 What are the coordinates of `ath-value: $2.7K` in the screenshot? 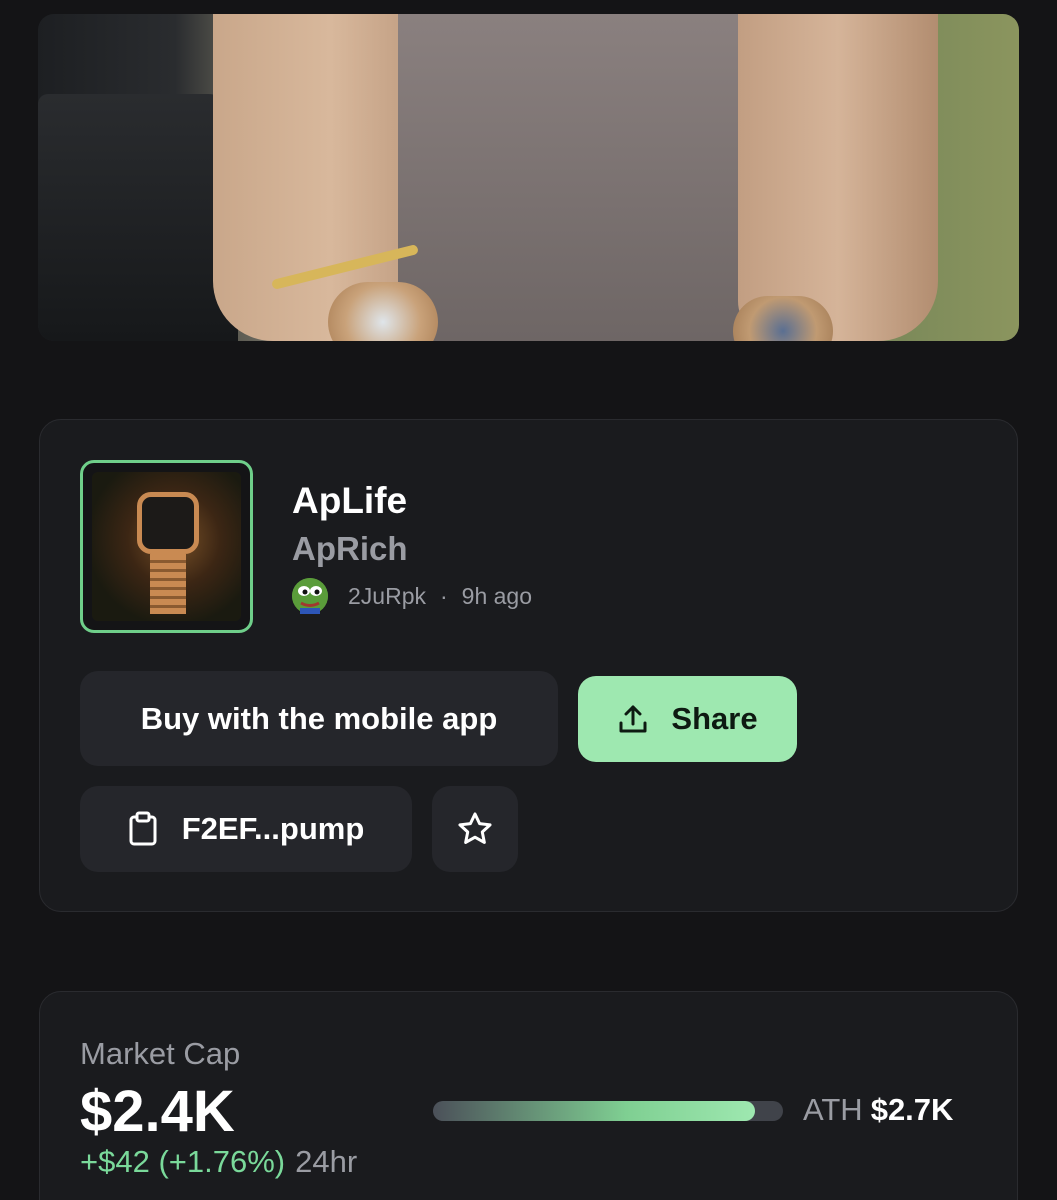 It's located at (912, 1109).